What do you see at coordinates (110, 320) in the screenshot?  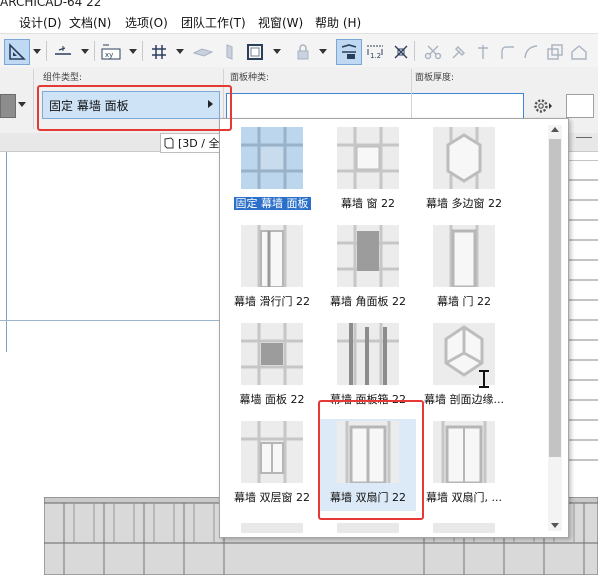 I see `plan-canvas-line` at bounding box center [110, 320].